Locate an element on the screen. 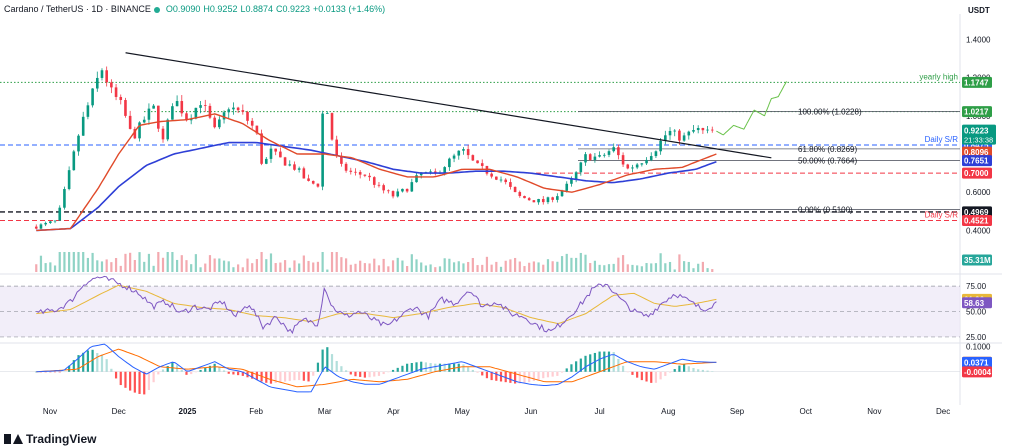 The image size is (1024, 446). time-tick-label: Oct is located at coordinates (805, 411).